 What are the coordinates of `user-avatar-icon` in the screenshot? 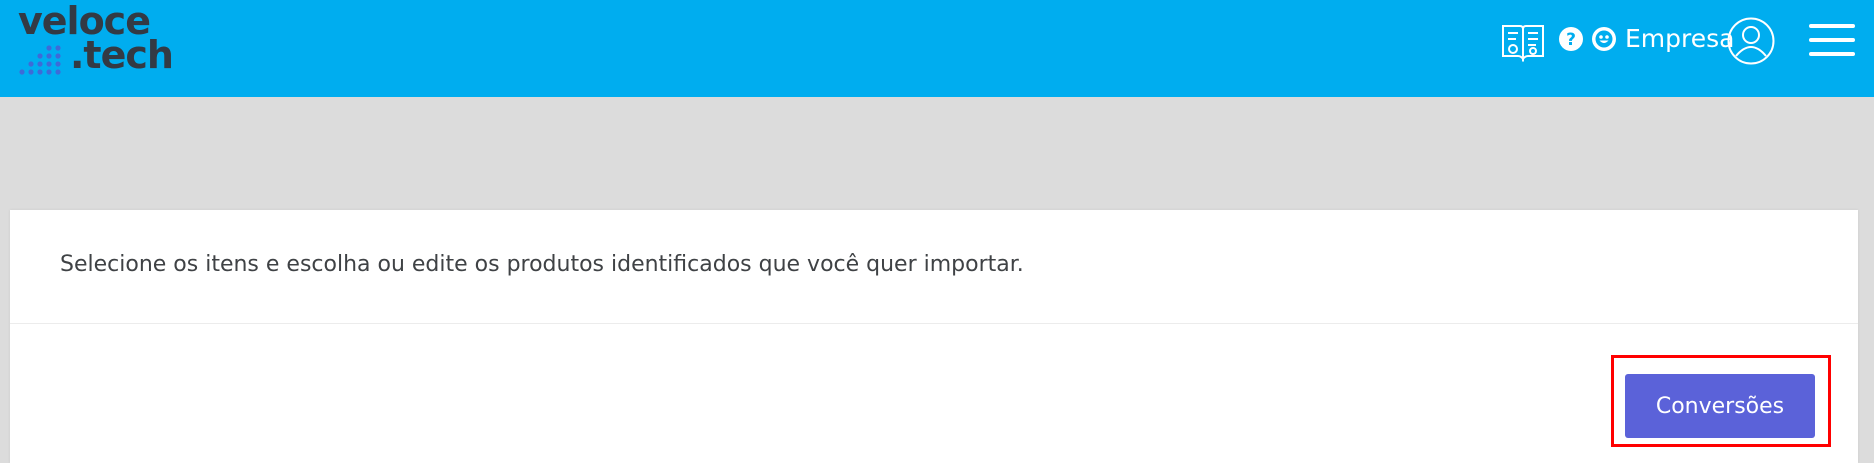 It's located at (1751, 41).